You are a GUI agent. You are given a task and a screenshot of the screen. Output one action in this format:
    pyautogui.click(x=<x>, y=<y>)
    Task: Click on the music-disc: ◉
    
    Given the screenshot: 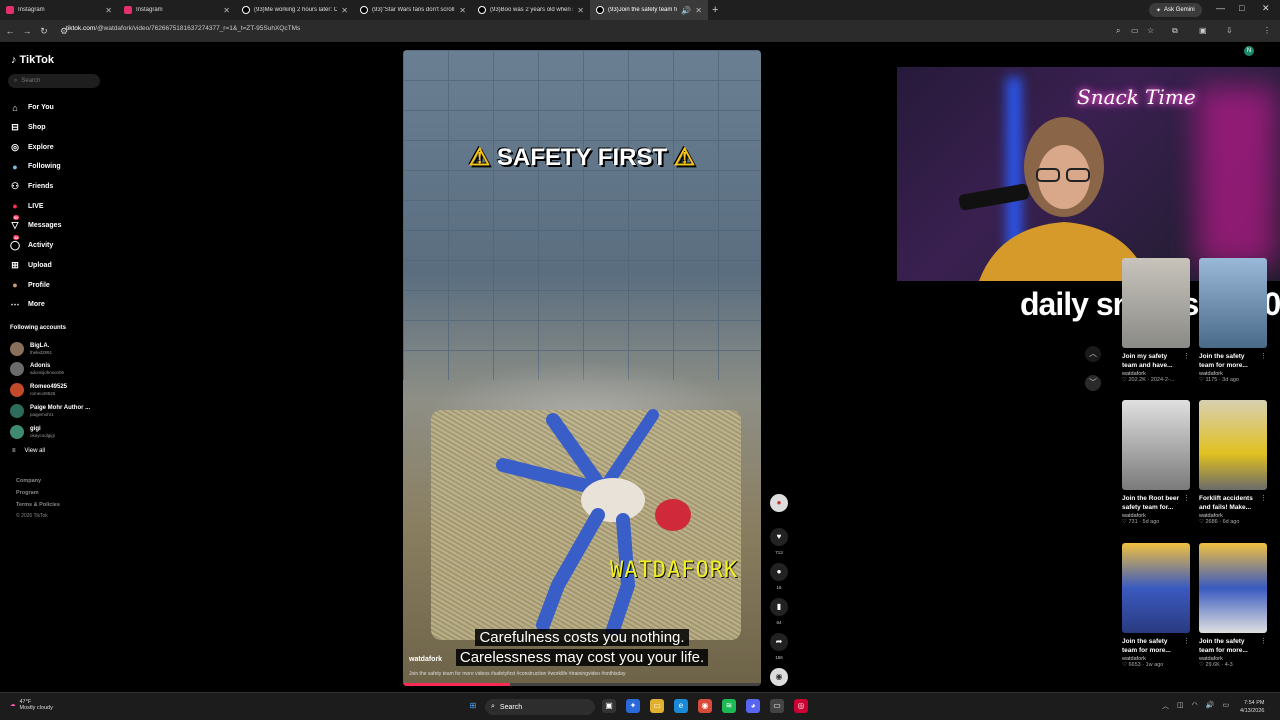 What is the action you would take?
    pyautogui.click(x=779, y=677)
    